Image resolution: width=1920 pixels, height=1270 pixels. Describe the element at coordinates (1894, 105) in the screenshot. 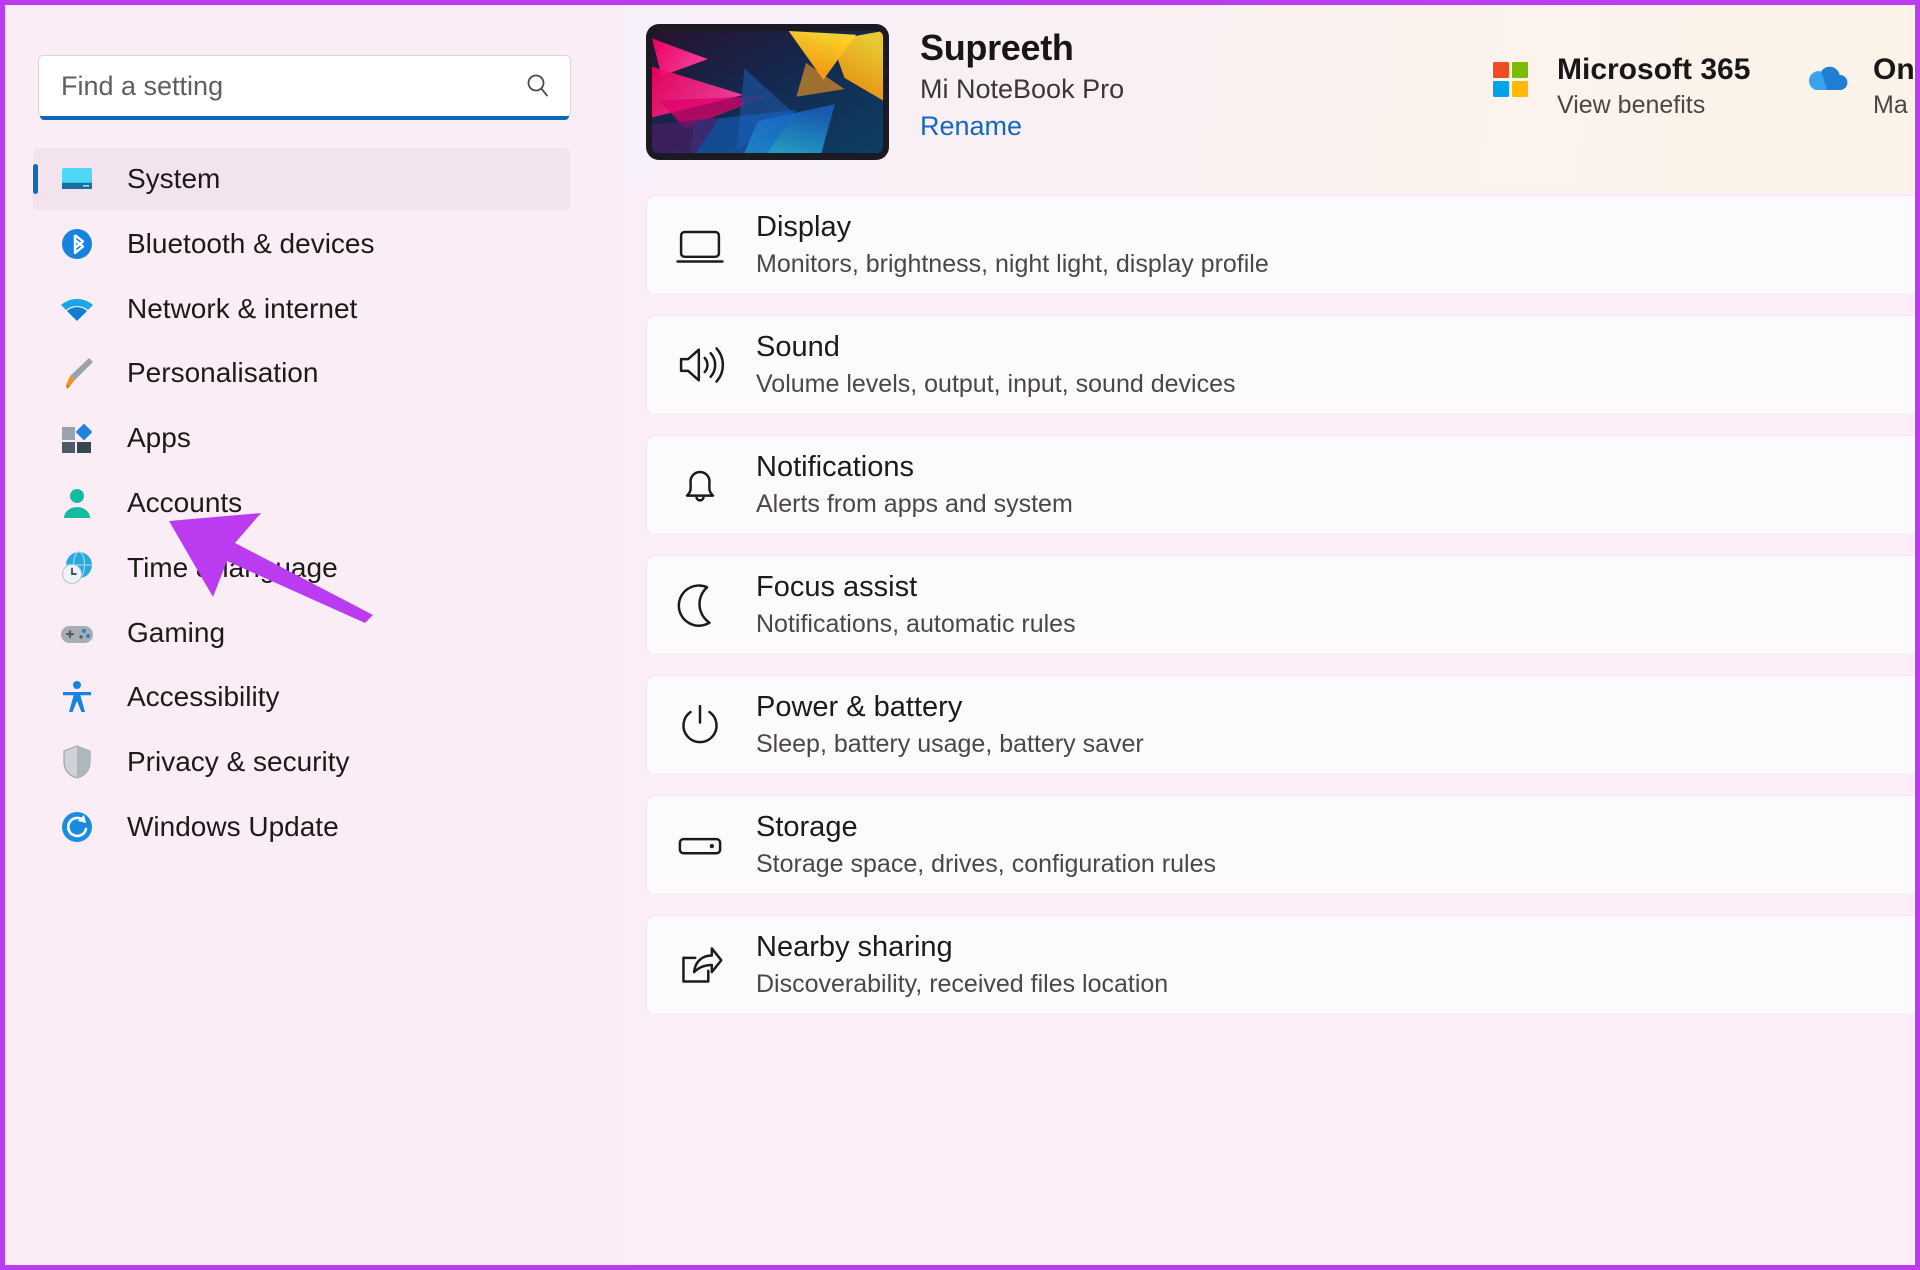

I see `onedrive-manage-link: Ma` at that location.